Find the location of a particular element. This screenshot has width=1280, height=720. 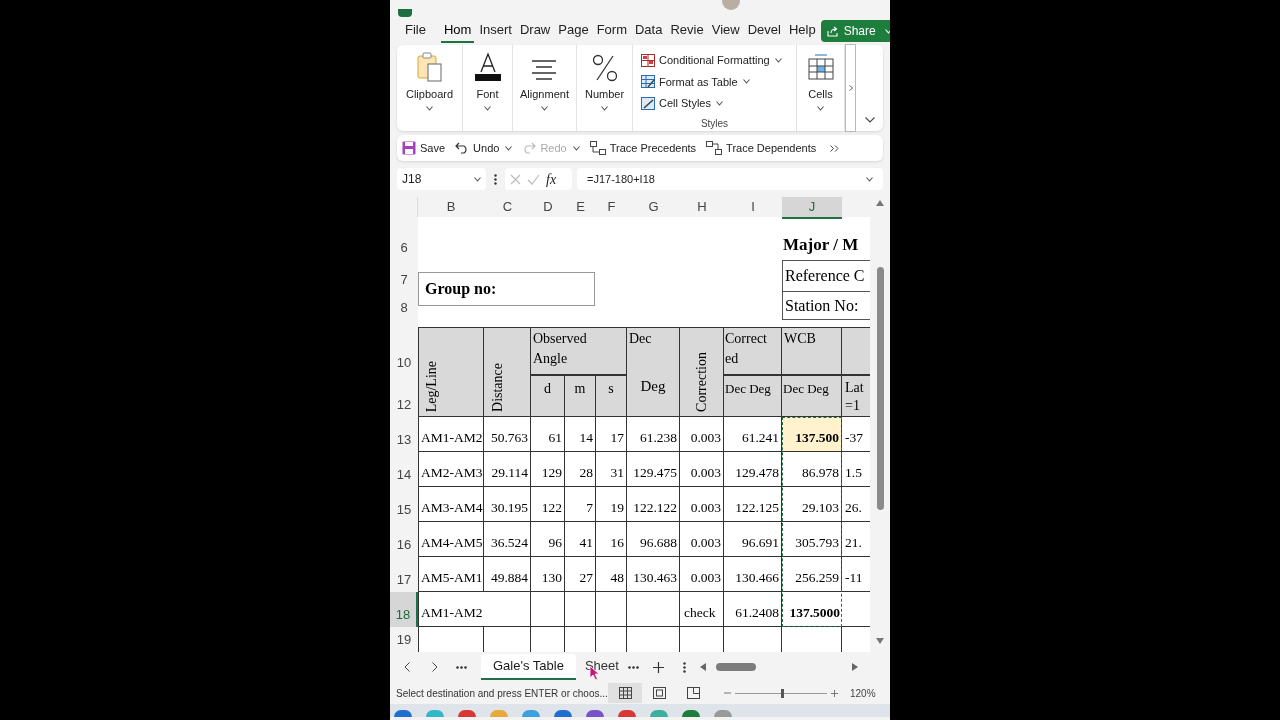

previous-sheet-icon is located at coordinates (407, 667).